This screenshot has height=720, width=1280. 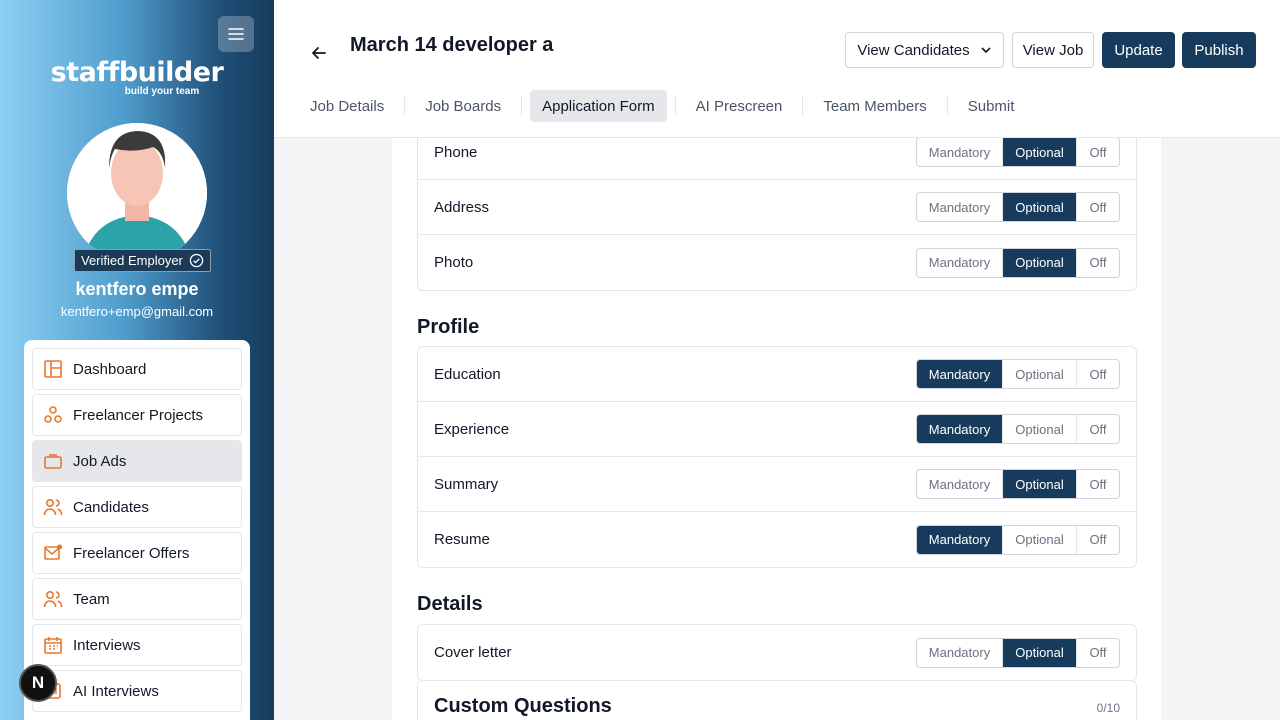 I want to click on sidebar-item-freelancer-offers: Freelancer Offers, so click(x=137, y=553).